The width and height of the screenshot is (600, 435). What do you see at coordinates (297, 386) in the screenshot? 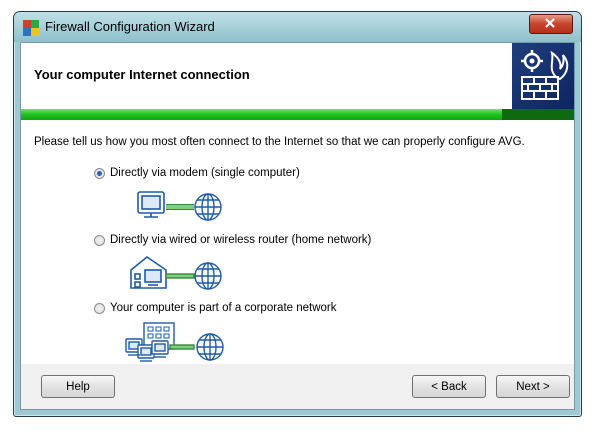
I see `button-bar: Help < Back Next >` at bounding box center [297, 386].